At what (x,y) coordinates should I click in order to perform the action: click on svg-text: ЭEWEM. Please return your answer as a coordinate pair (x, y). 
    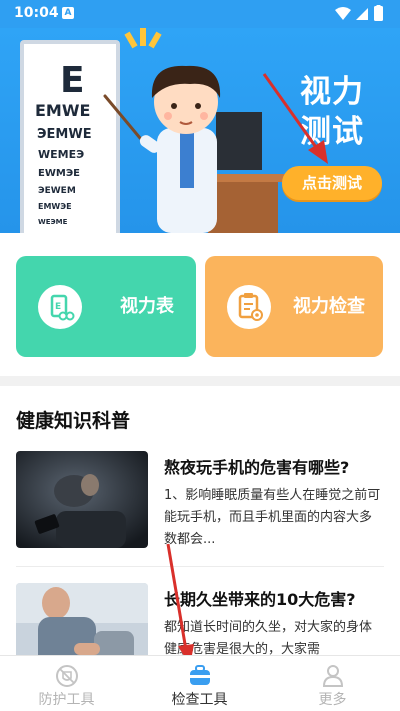
    Looking at the image, I should click on (57, 191).